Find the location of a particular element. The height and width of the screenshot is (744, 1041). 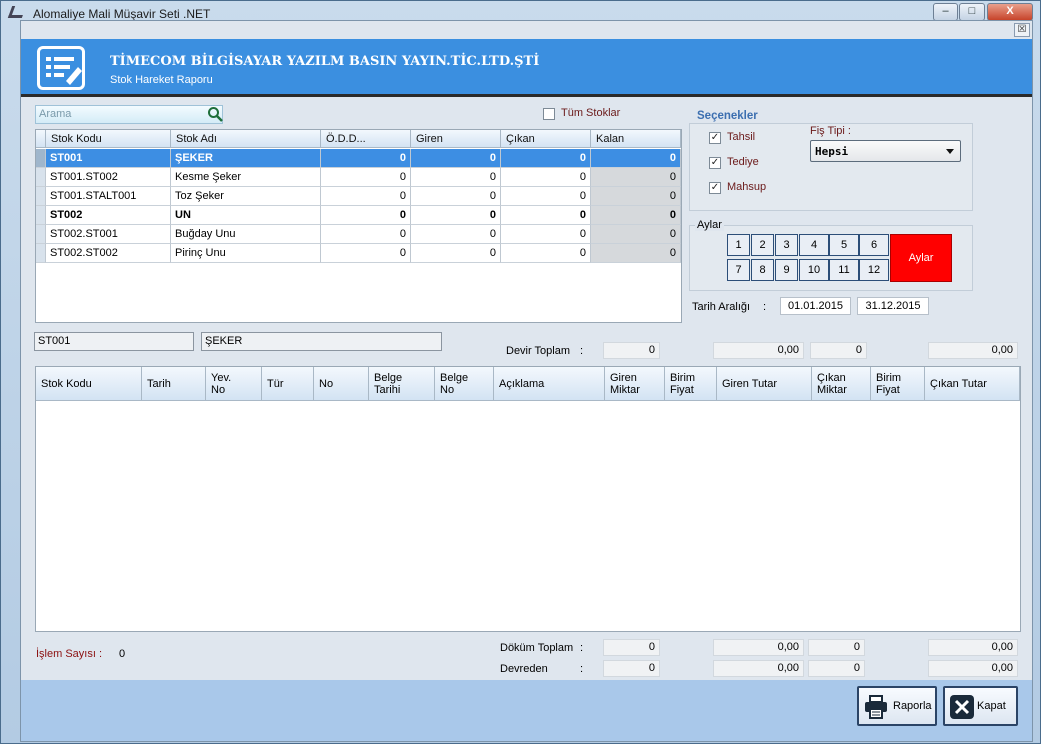

col-tarih: Tarih is located at coordinates (174, 384).